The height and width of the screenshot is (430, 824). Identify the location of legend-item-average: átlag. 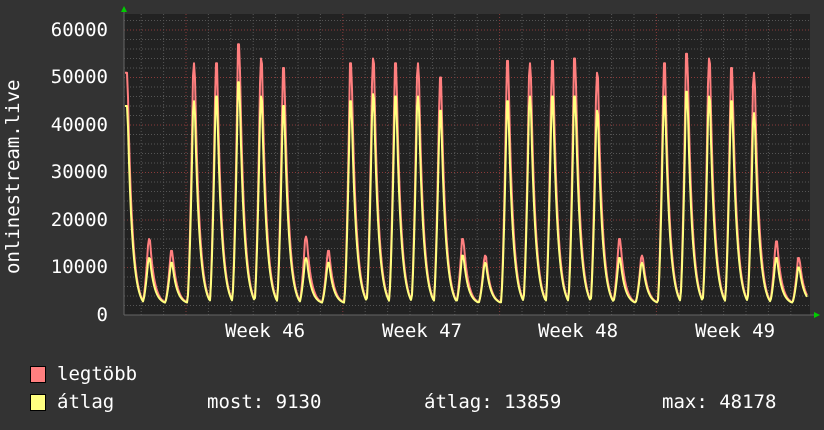
(72, 402).